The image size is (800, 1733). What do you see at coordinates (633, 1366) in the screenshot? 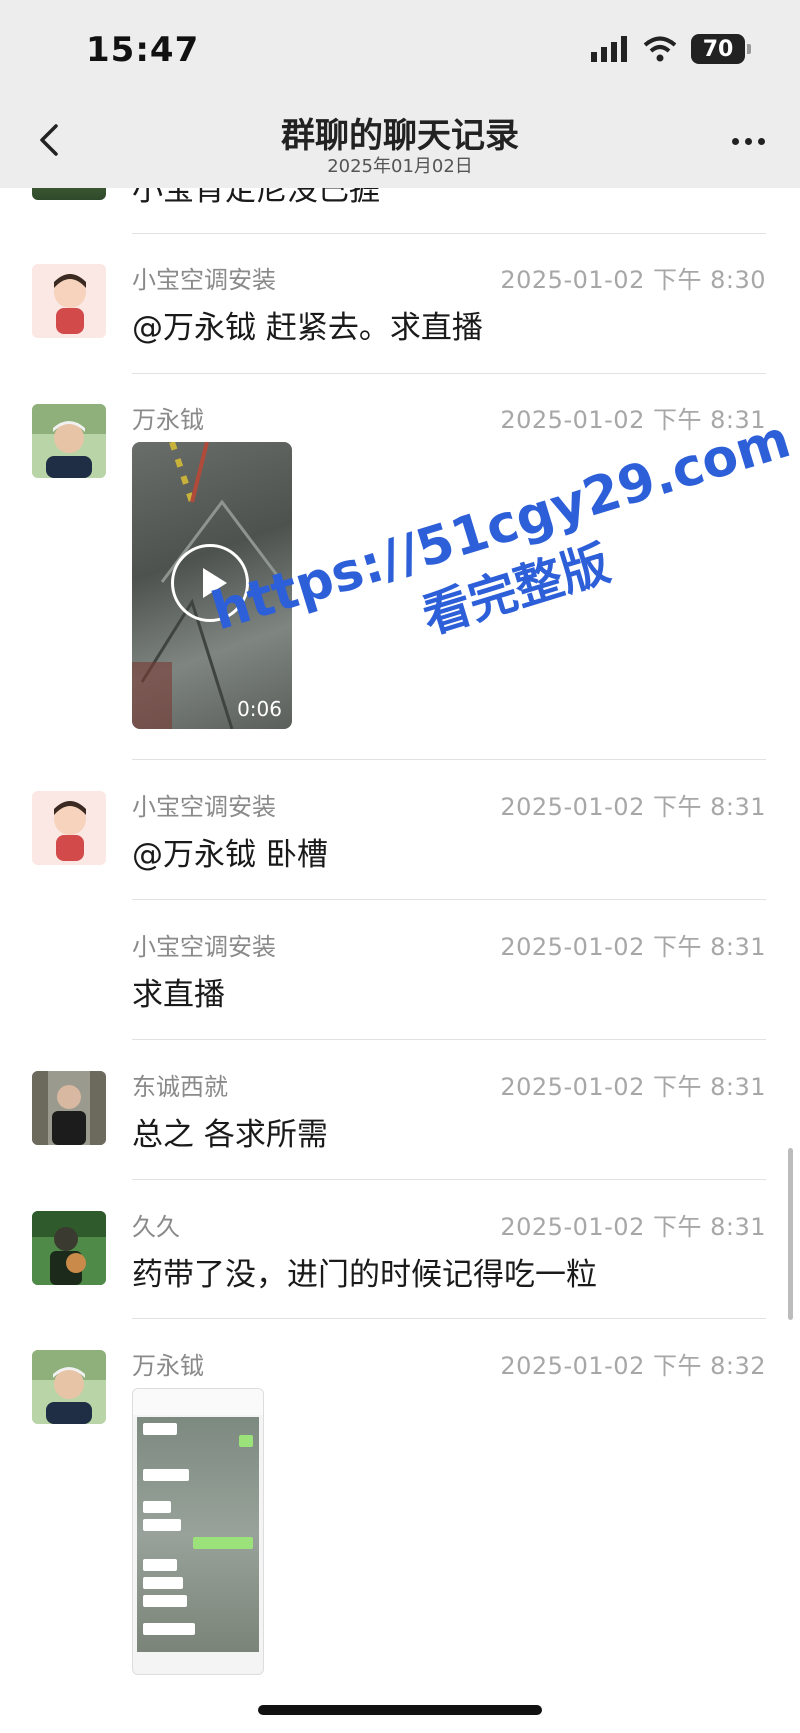
I see `timestamp: 2025-01-02 下午 8:32` at bounding box center [633, 1366].